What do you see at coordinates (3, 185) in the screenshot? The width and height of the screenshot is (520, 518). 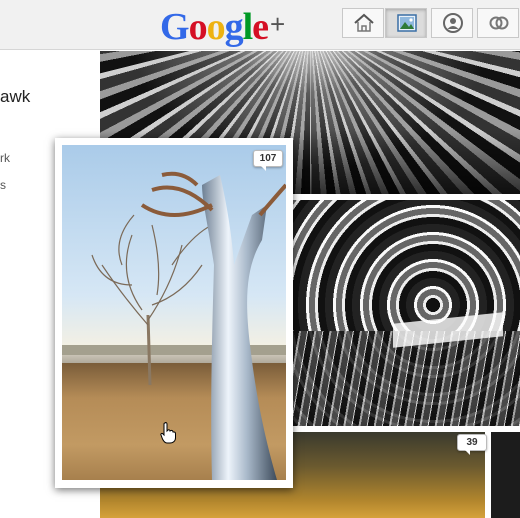 I see `sidebar-link: s` at bounding box center [3, 185].